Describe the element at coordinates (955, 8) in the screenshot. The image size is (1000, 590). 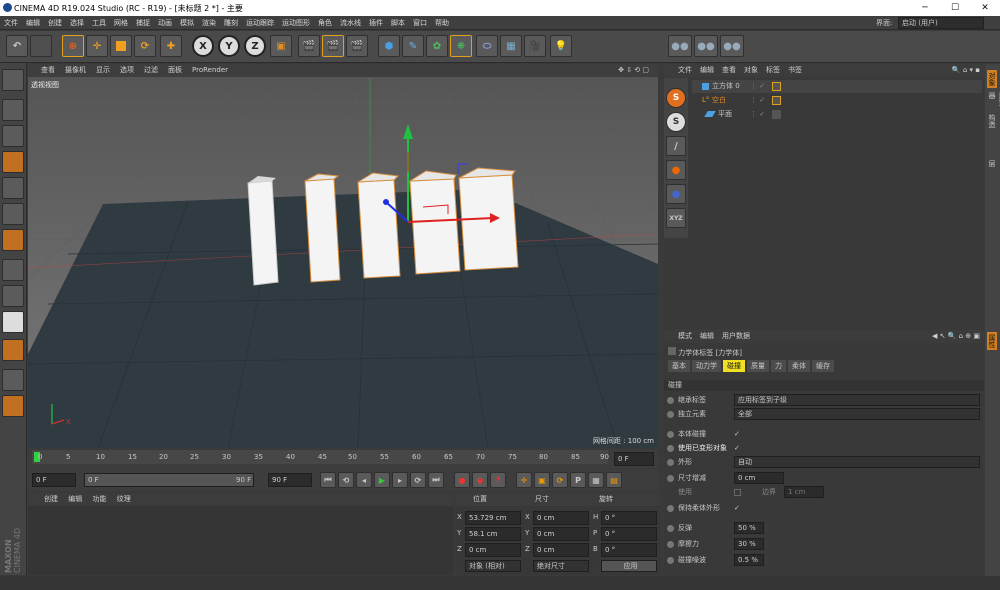
I see `maximize-button: ☐` at that location.